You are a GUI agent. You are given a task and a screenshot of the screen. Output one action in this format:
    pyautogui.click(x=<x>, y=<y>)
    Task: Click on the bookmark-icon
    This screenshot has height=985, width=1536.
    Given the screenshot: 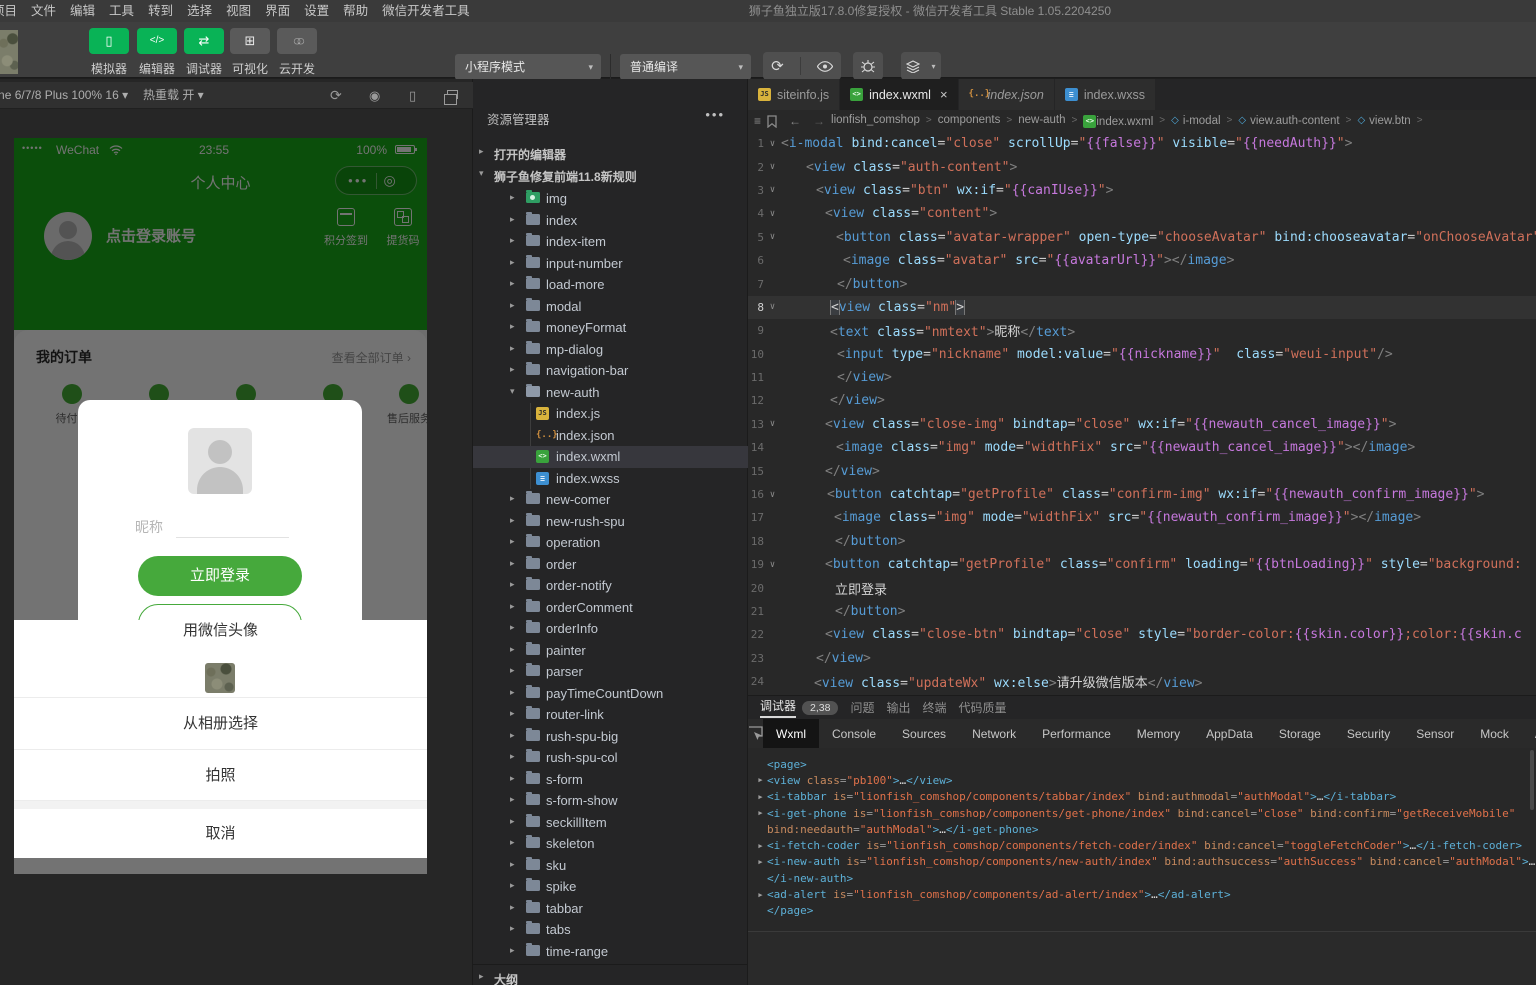 What is the action you would take?
    pyautogui.click(x=772, y=121)
    